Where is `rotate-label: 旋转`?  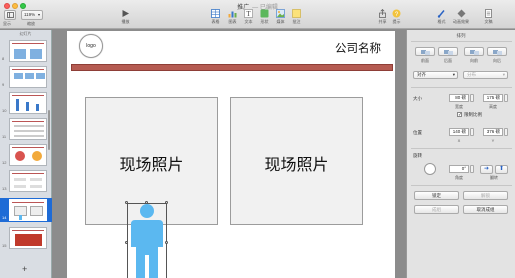
rotate-label: 旋转 is located at coordinates (417, 155).